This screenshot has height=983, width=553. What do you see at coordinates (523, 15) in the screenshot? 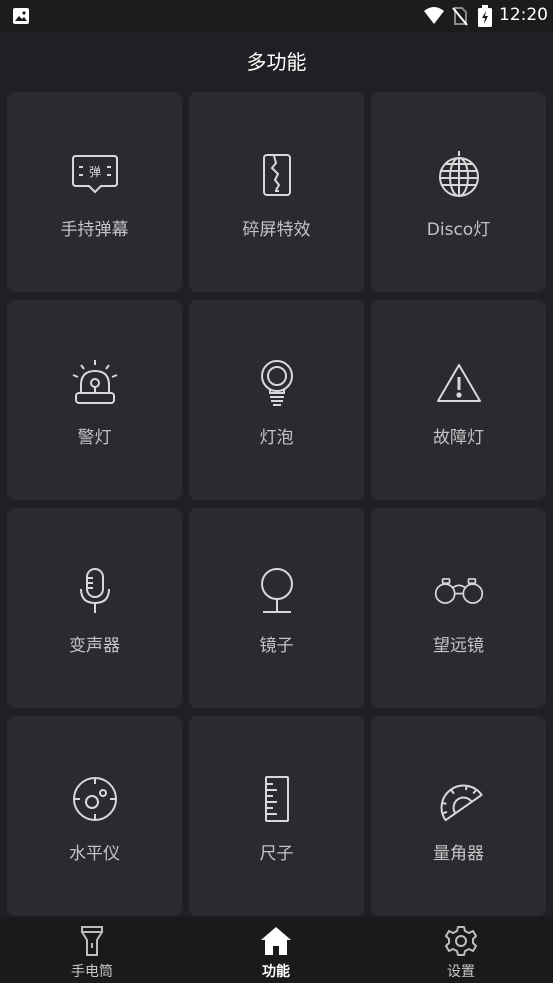
I see `status-time: 12:20` at bounding box center [523, 15].